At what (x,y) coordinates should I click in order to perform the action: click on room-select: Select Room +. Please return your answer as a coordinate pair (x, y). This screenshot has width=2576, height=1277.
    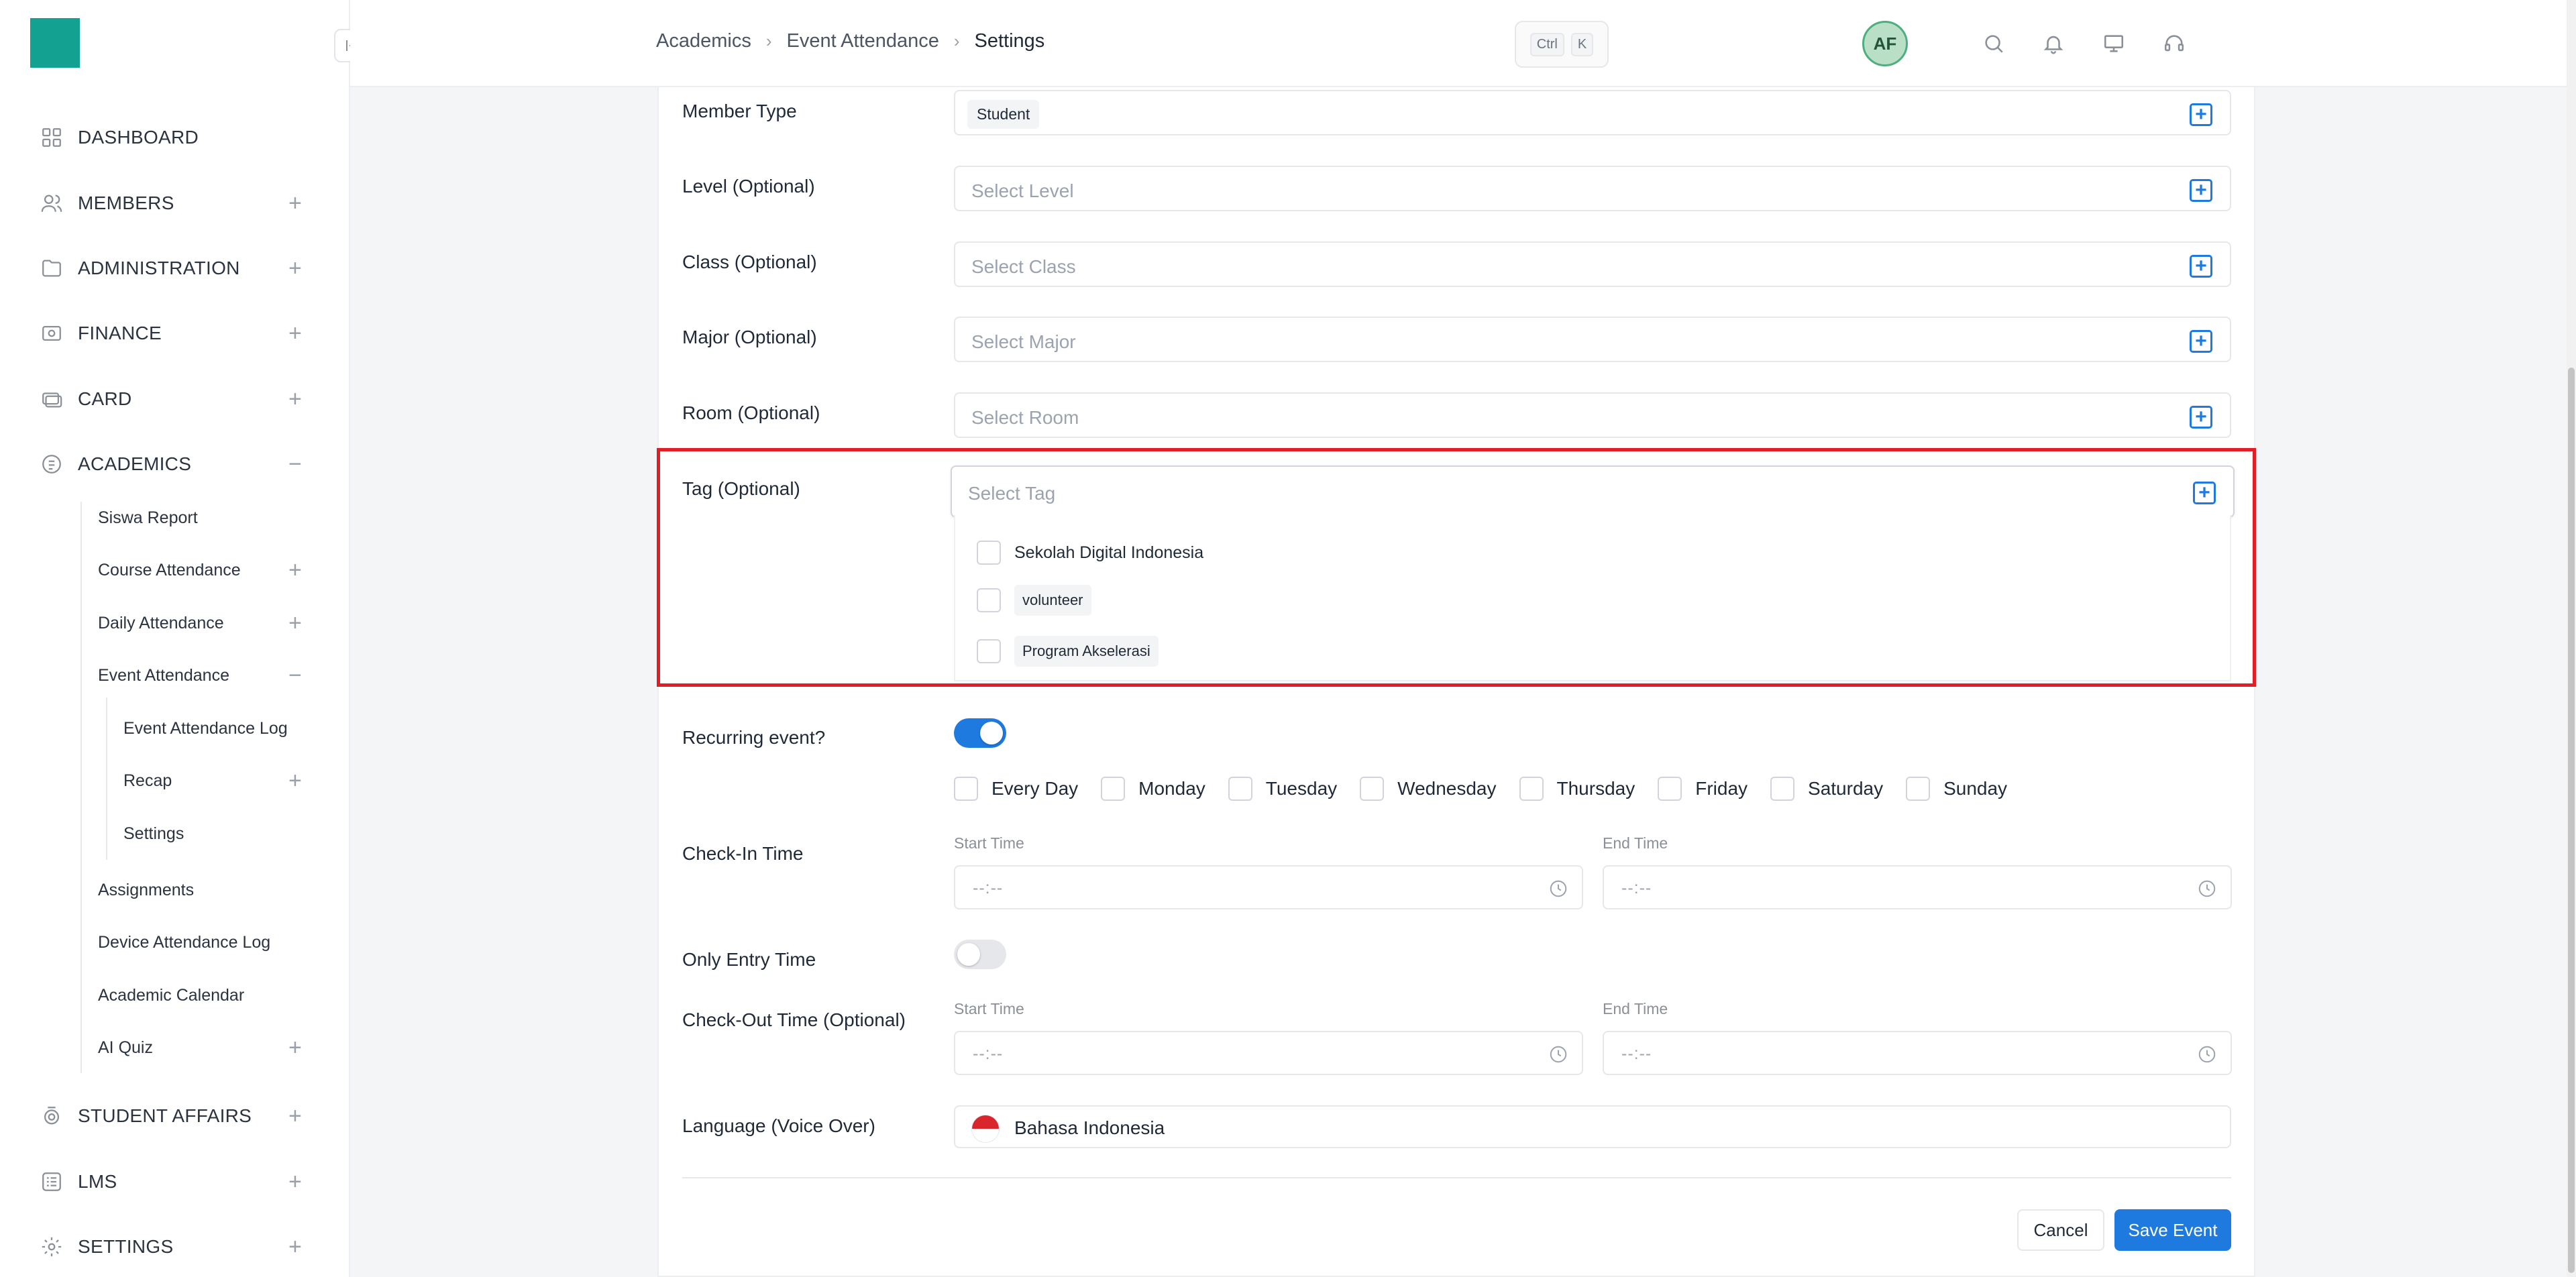
    Looking at the image, I should click on (1592, 415).